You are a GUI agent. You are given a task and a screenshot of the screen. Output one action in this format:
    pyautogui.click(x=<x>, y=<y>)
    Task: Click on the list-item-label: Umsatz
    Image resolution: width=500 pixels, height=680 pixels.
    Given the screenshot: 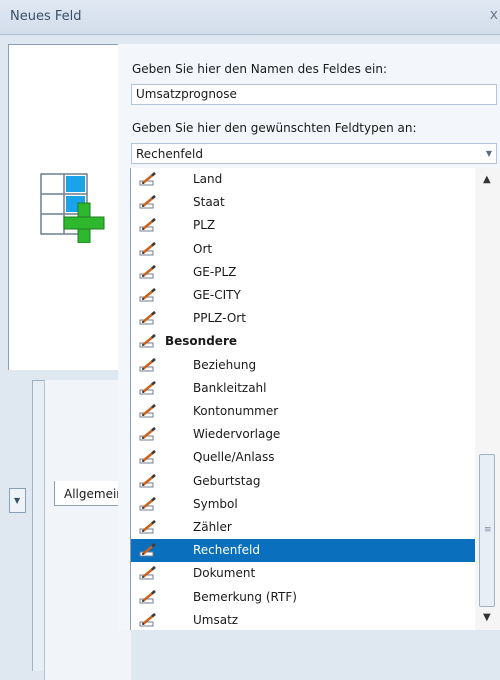 What is the action you would take?
    pyautogui.click(x=216, y=619)
    